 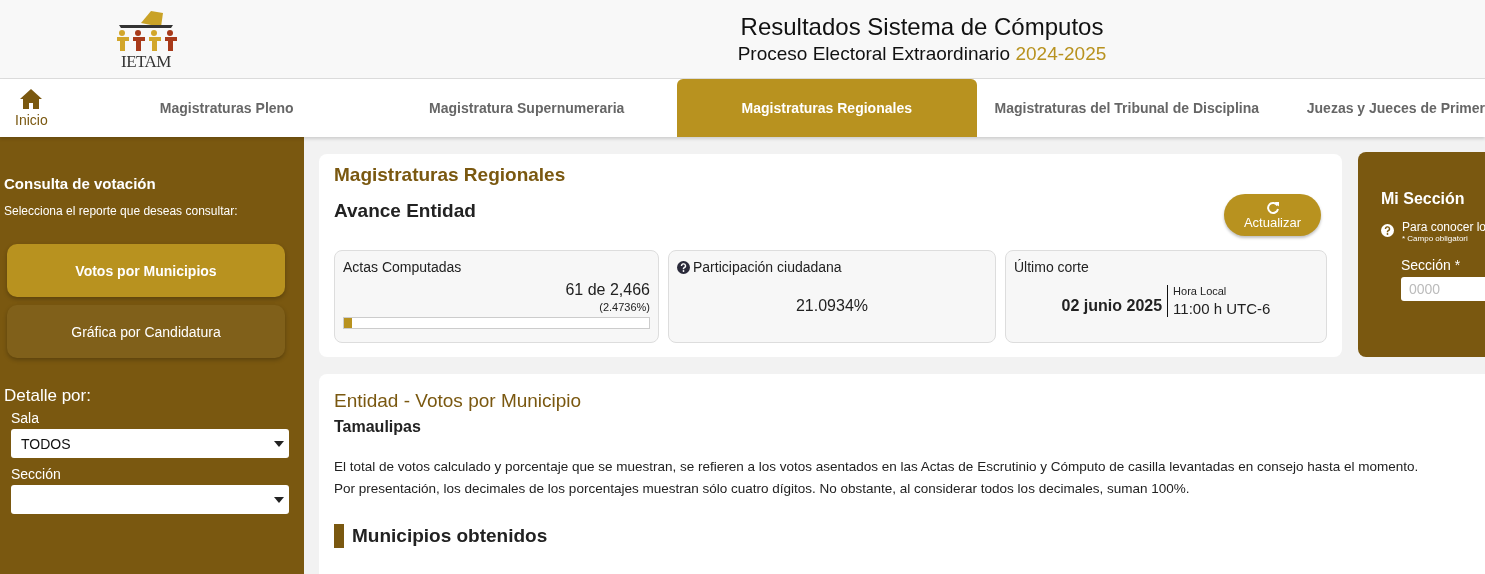 What do you see at coordinates (607, 290) in the screenshot?
I see `stat-value: 61 de 2,466` at bounding box center [607, 290].